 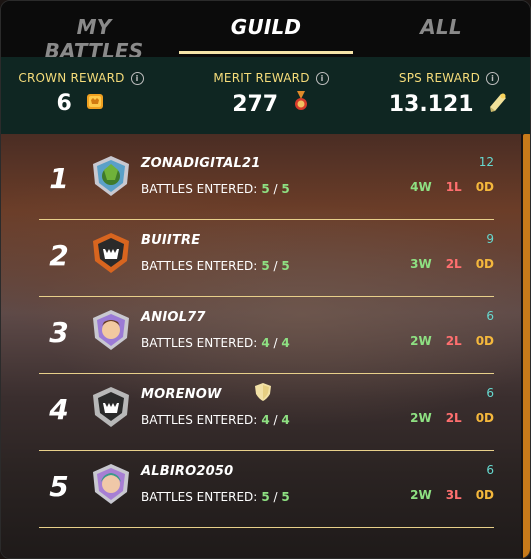 What do you see at coordinates (64, 103) in the screenshot?
I see `crown-reward-value: 6` at bounding box center [64, 103].